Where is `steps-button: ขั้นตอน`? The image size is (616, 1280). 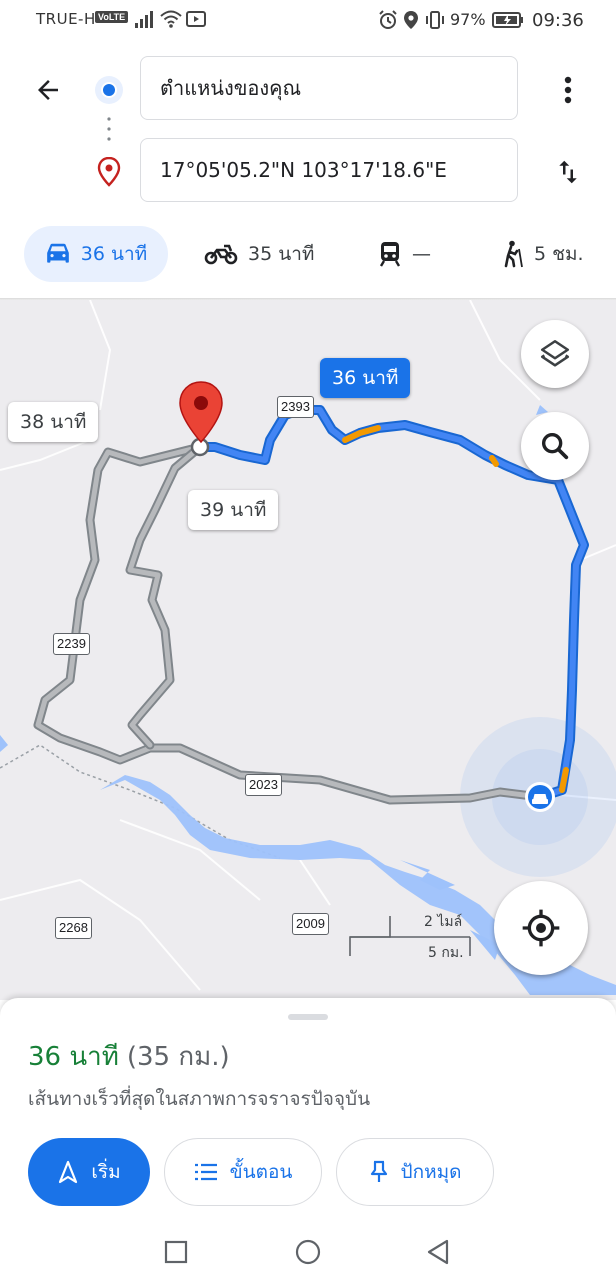
steps-button: ขั้นตอน is located at coordinates (243, 1172).